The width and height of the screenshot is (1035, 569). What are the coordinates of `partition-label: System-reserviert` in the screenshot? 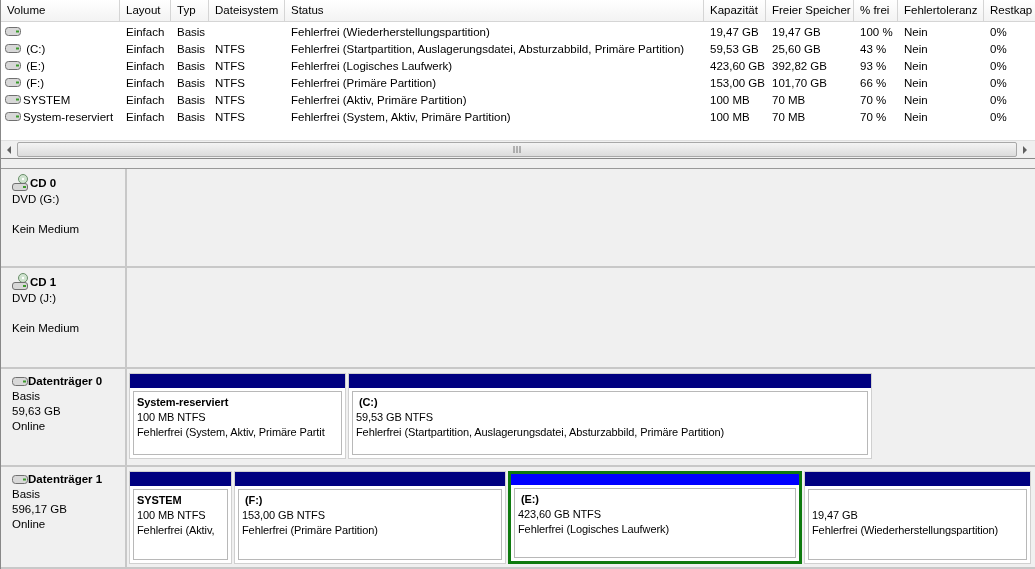 It's located at (183, 402).